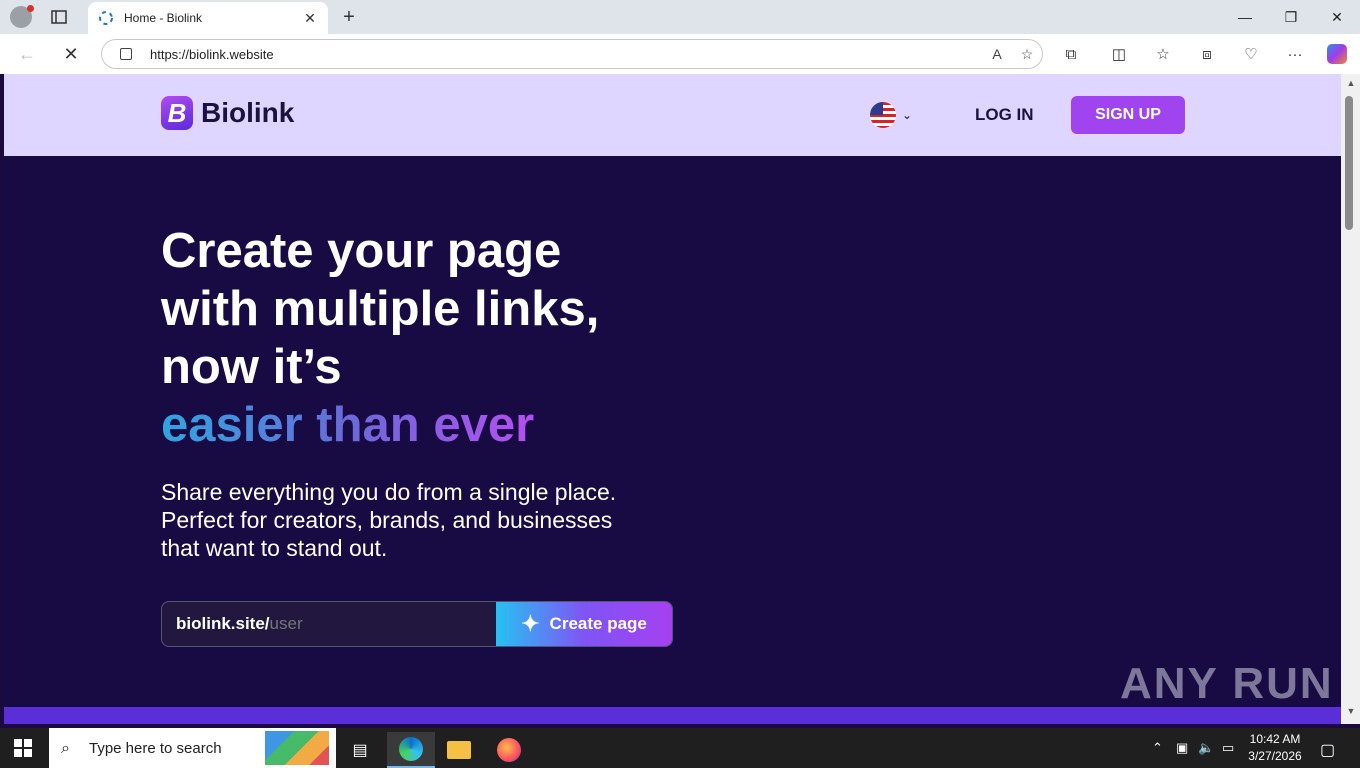  I want to click on file-explorer-icon, so click(459, 750).